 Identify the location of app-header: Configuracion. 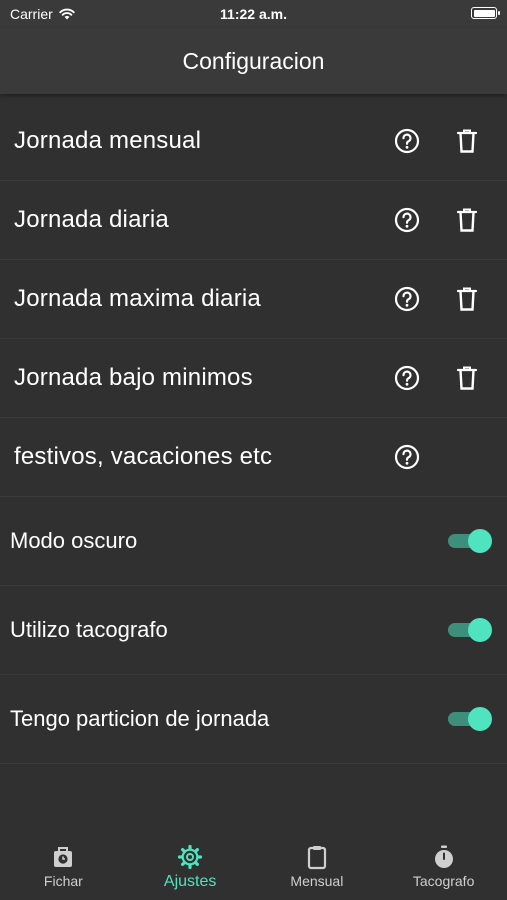
(253, 61).